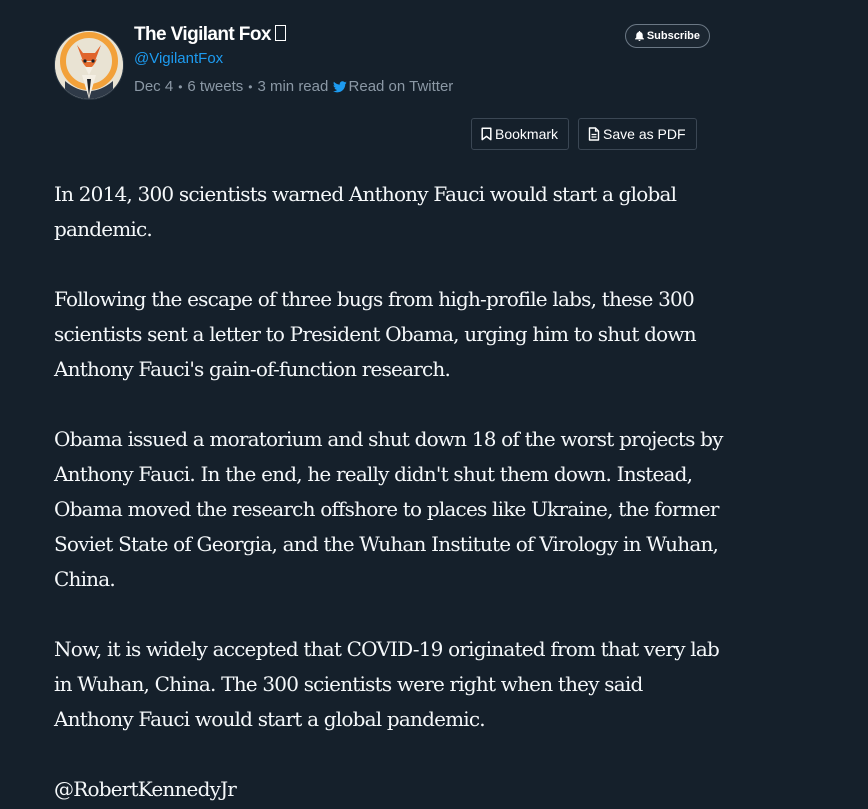 The height and width of the screenshot is (809, 868). I want to click on author-handle: @VigilantFox, so click(293, 59).